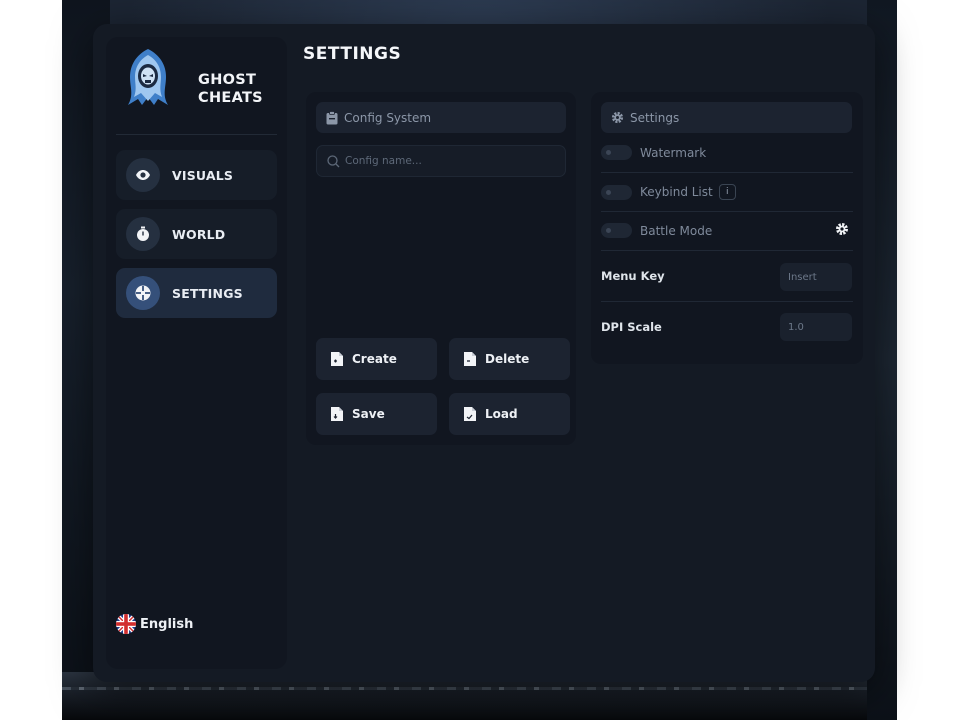 The image size is (960, 720). I want to click on sidebar-item-settings: SETTINGS, so click(196, 293).